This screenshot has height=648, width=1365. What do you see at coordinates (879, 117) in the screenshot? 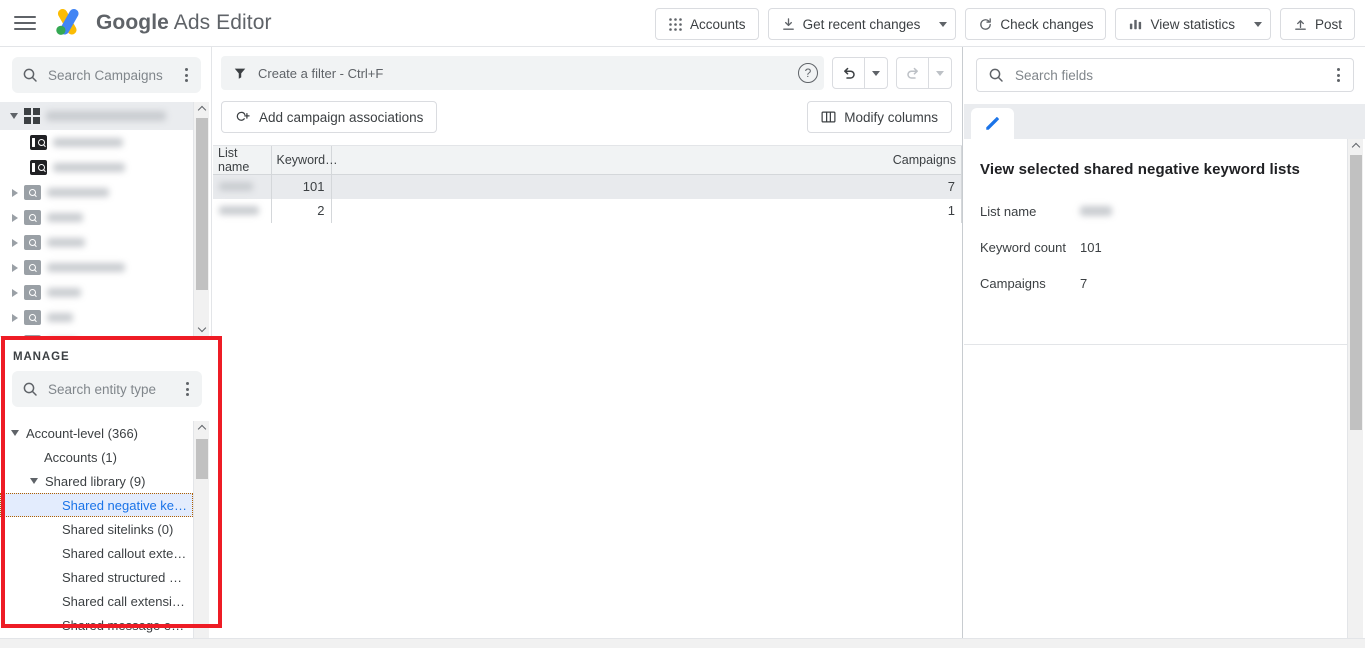
I see `modify-columns-button: Modify columns` at bounding box center [879, 117].